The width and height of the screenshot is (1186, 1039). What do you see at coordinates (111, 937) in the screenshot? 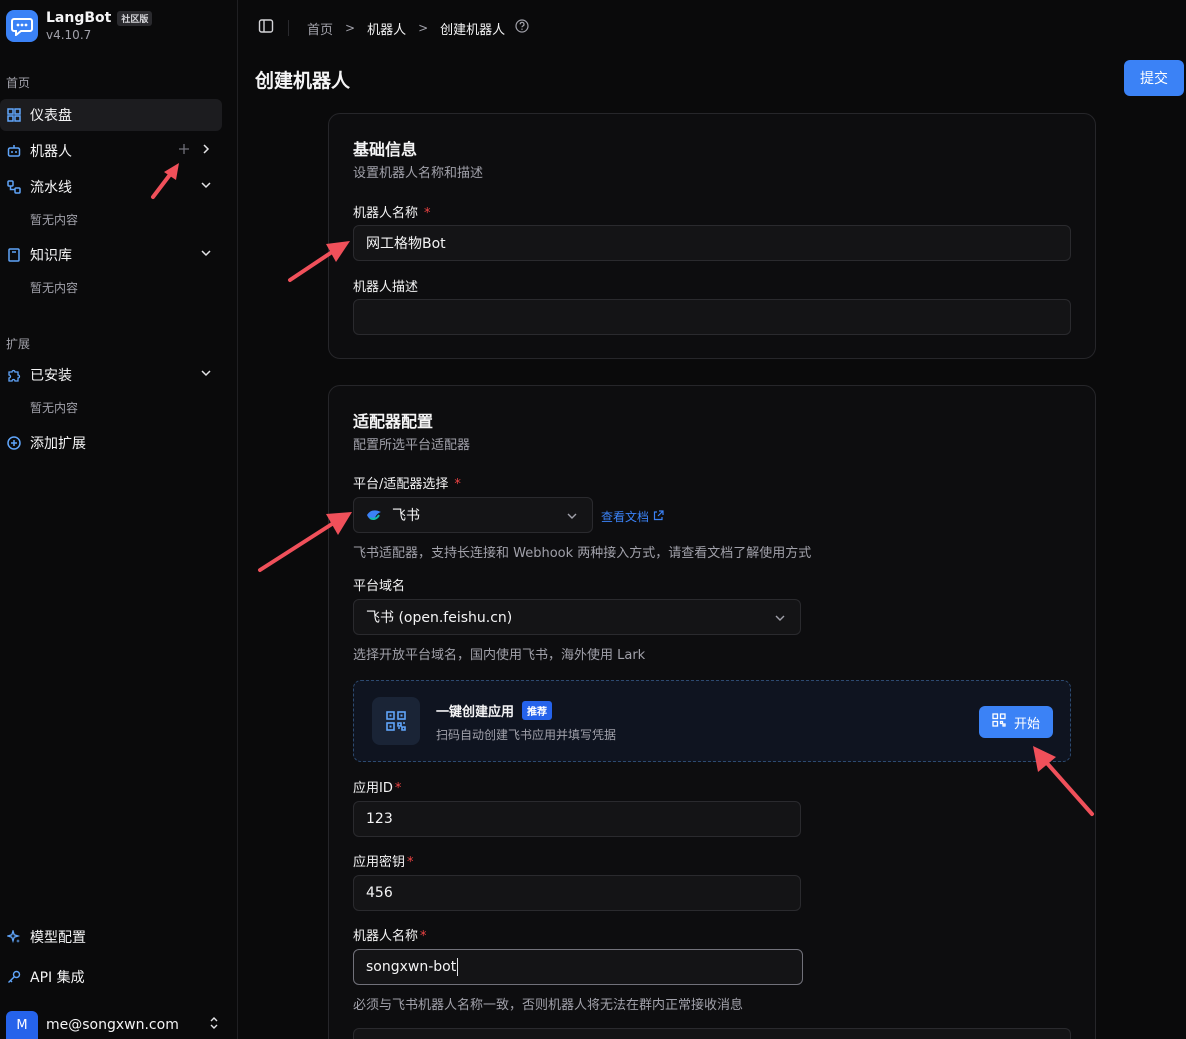
I see `sidebar-item-models: 模型配置` at bounding box center [111, 937].